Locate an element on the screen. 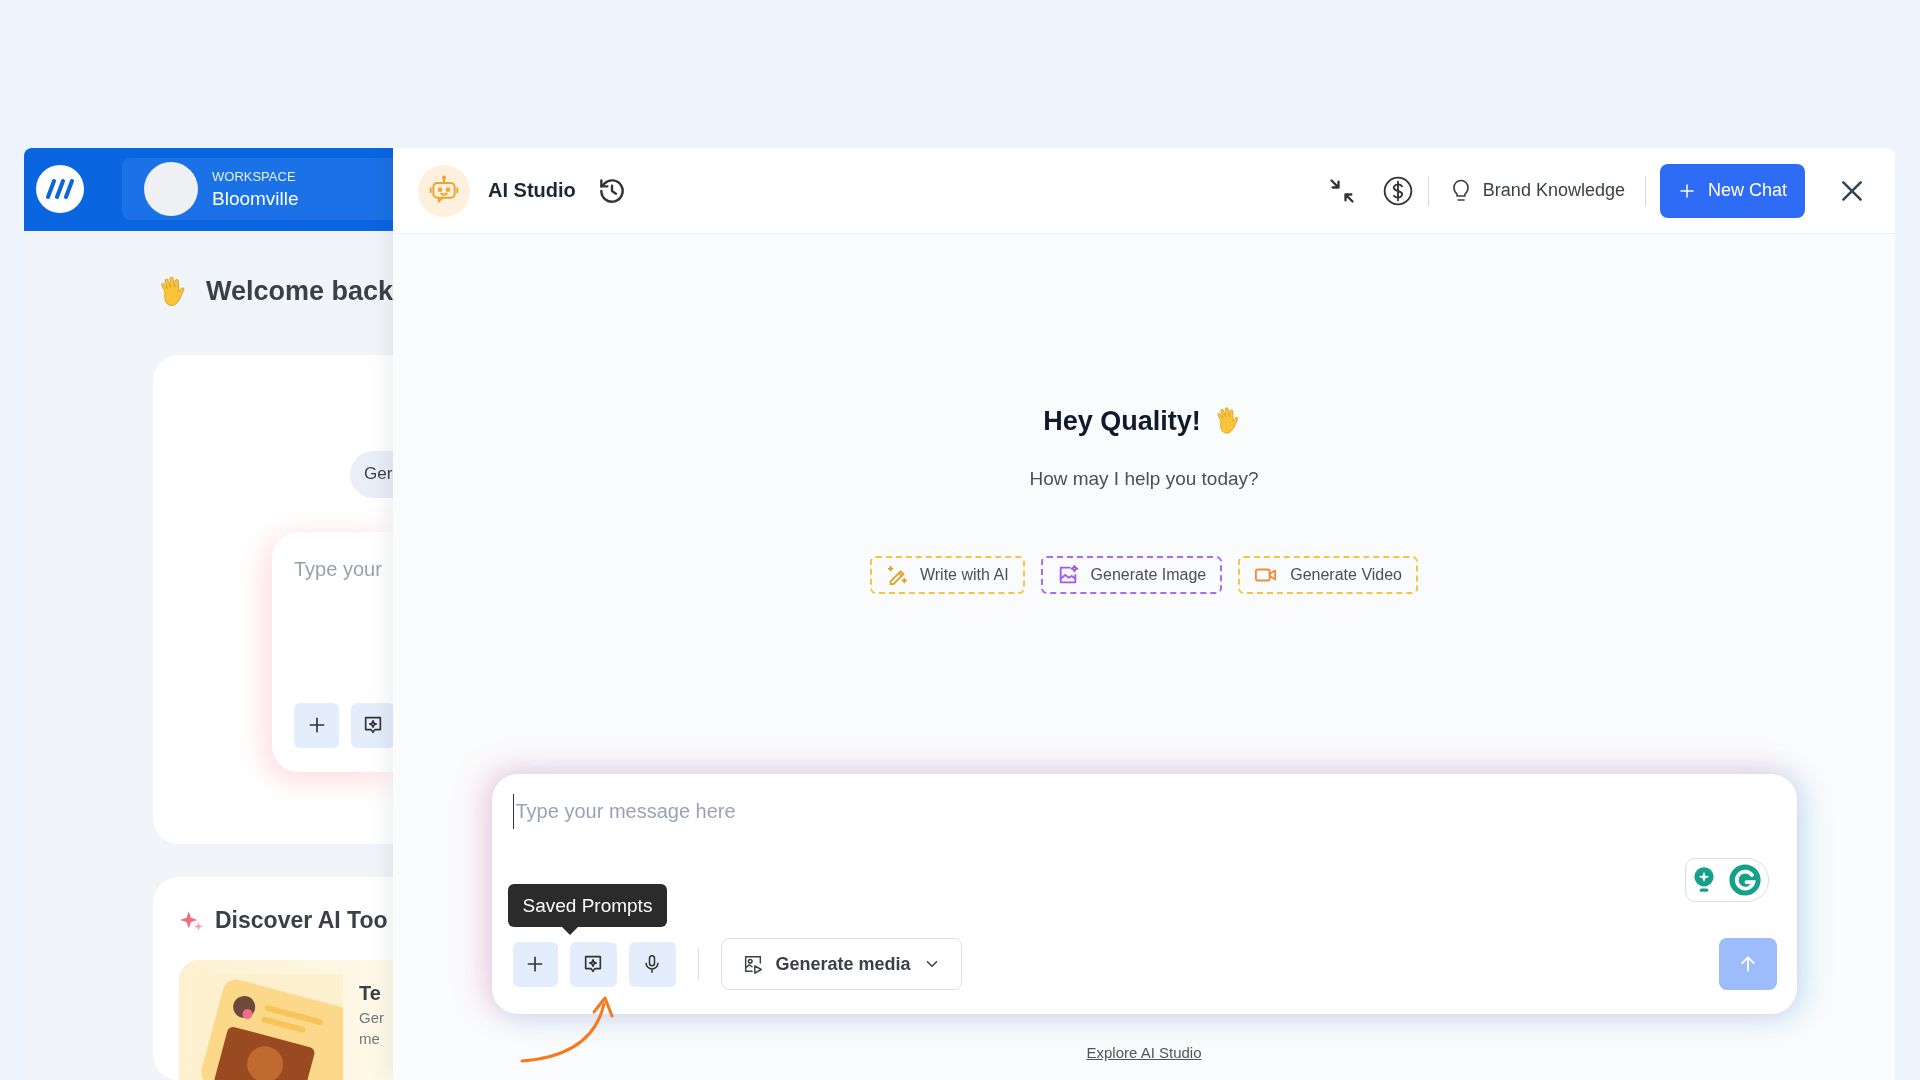 This screenshot has width=1920, height=1080. workspace-switcher: WORKSPACE Bloomville is located at coordinates (257, 189).